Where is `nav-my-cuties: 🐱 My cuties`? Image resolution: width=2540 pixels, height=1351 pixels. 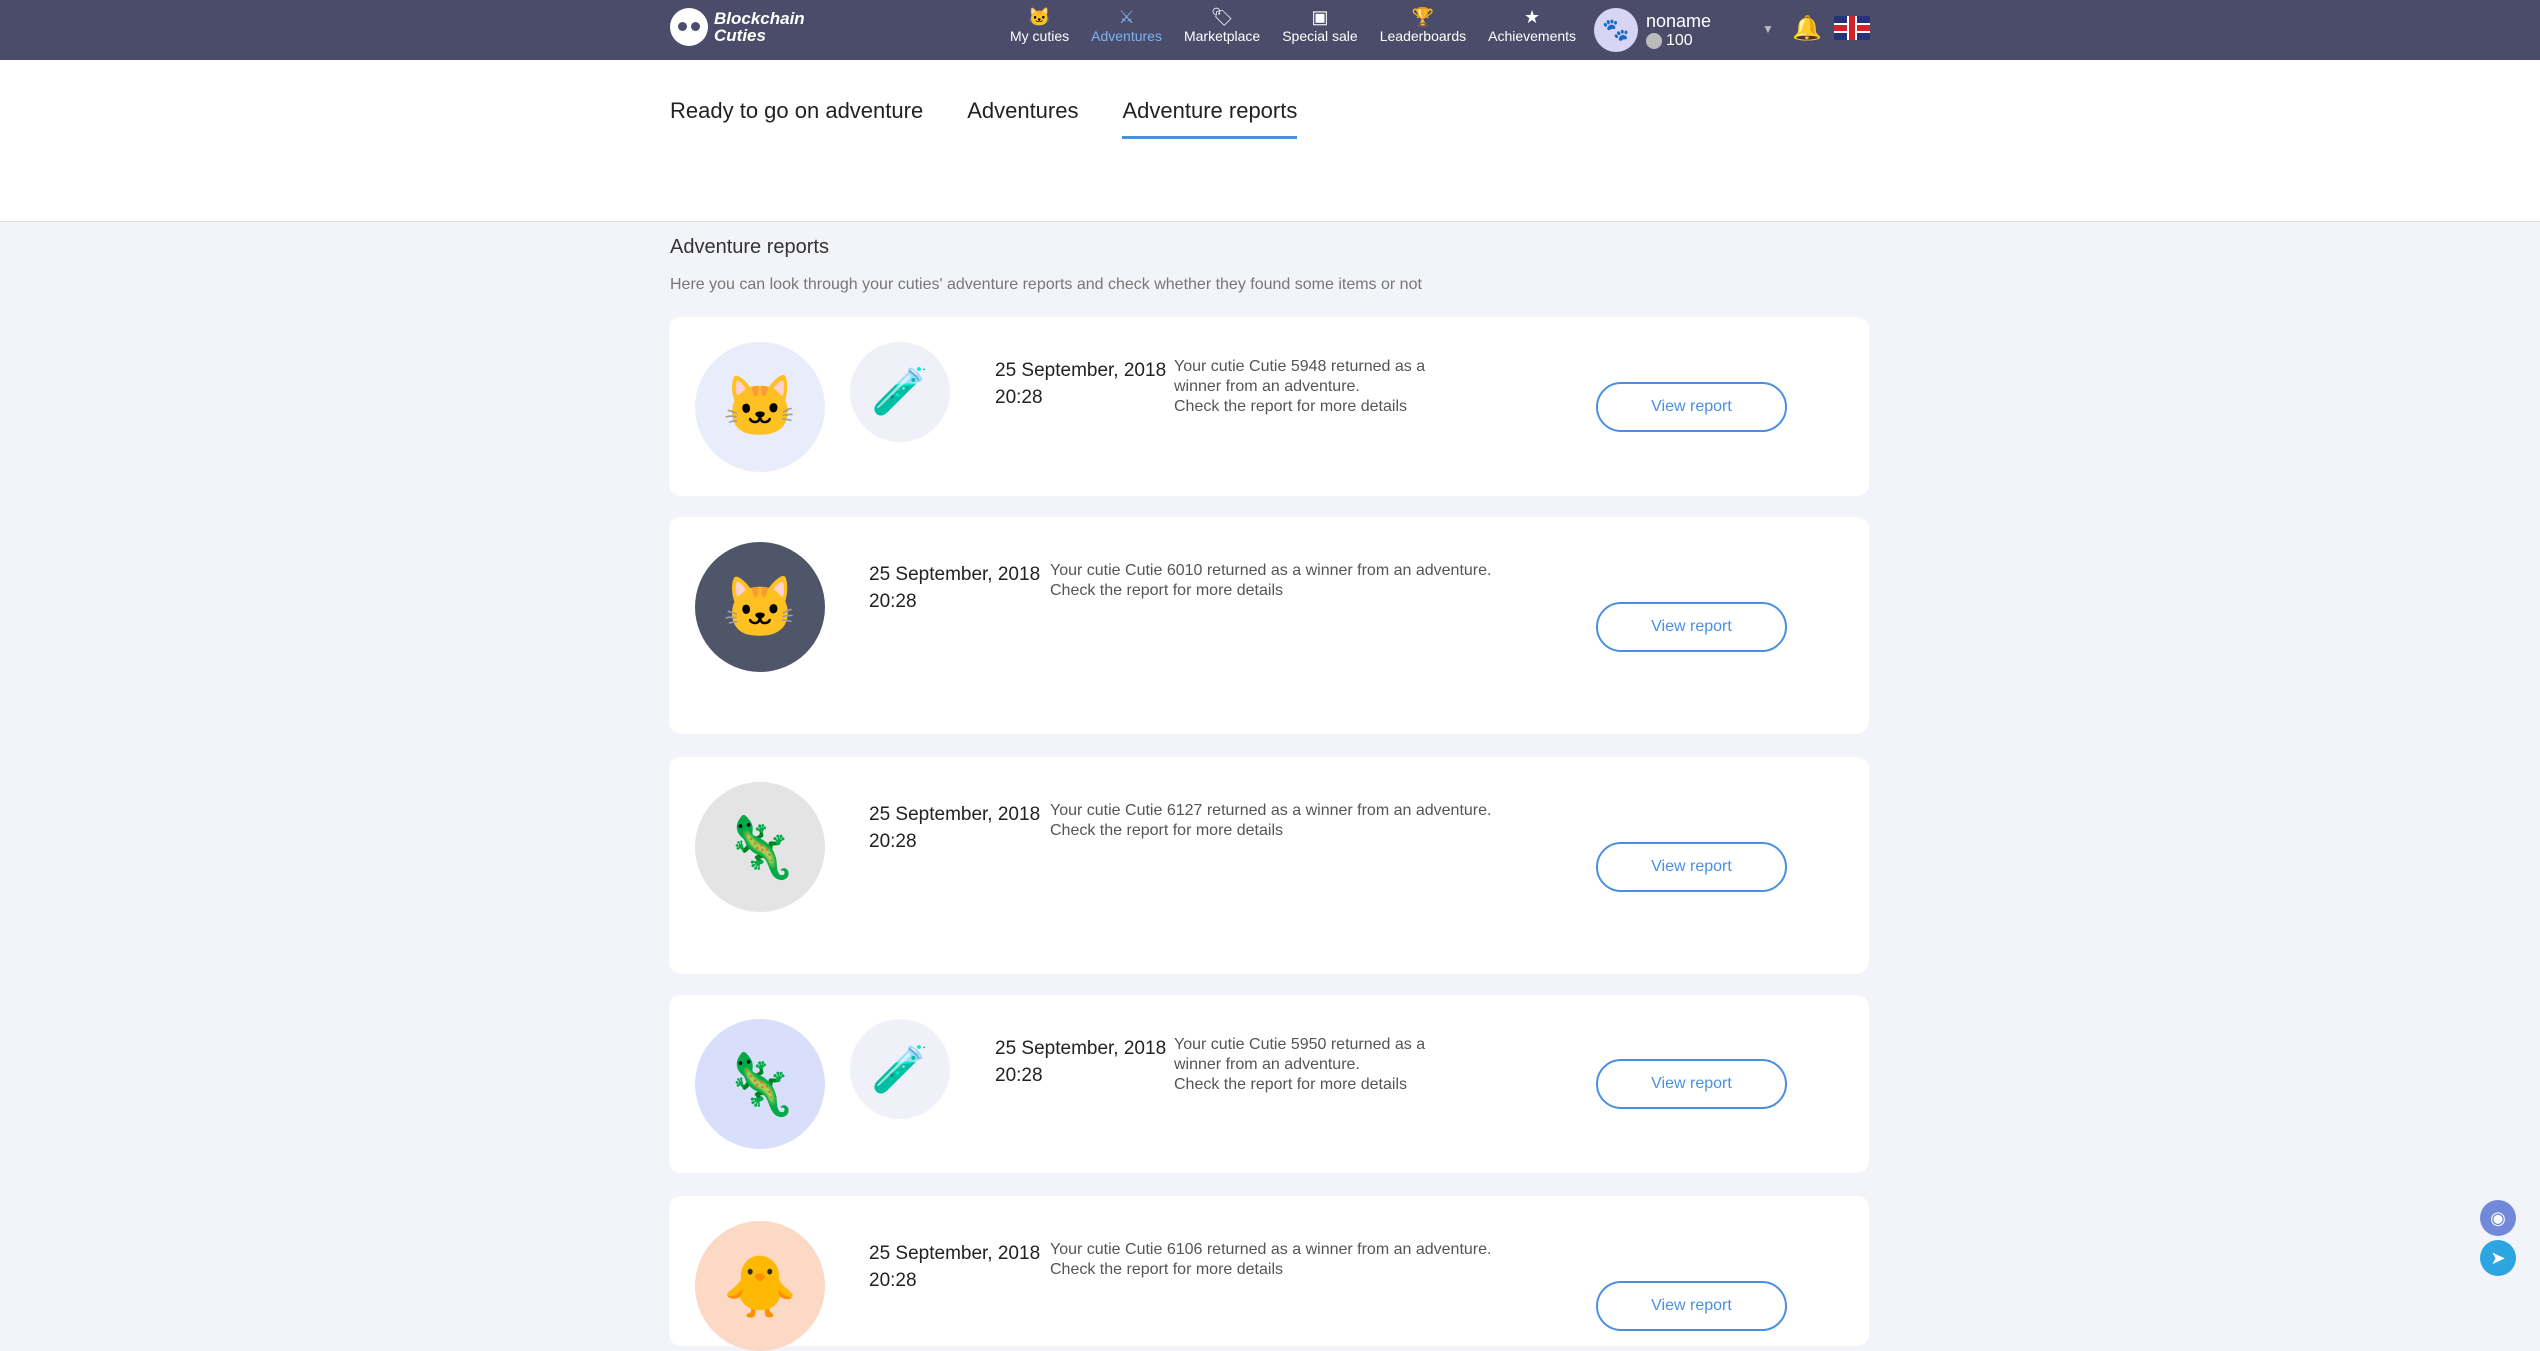 nav-my-cuties: 🐱 My cuties is located at coordinates (1039, 25).